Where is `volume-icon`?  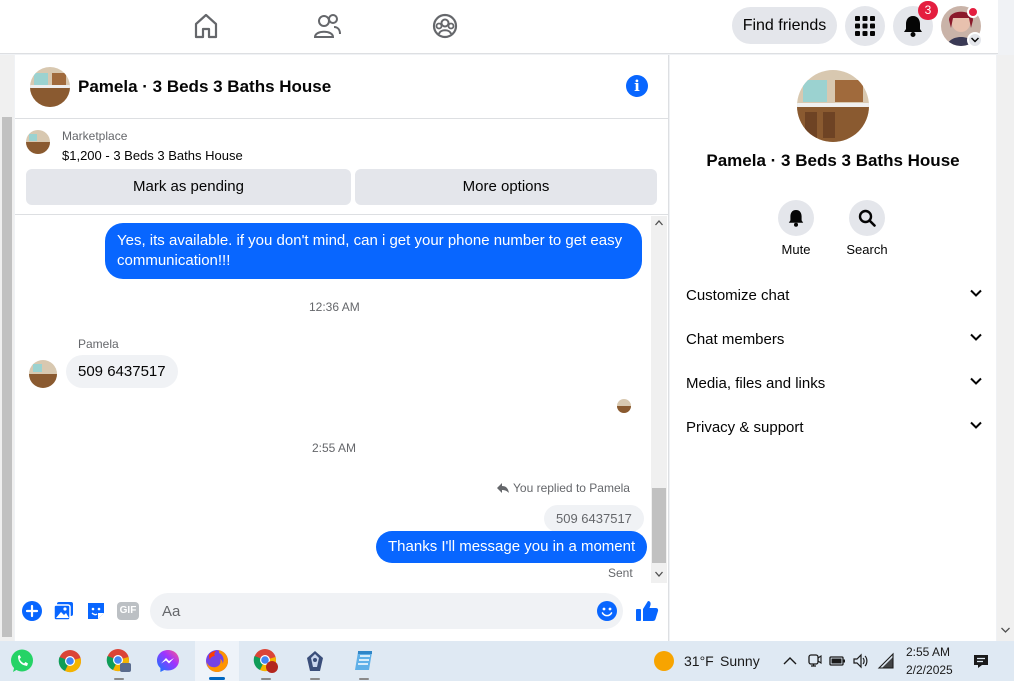
volume-icon is located at coordinates (861, 661).